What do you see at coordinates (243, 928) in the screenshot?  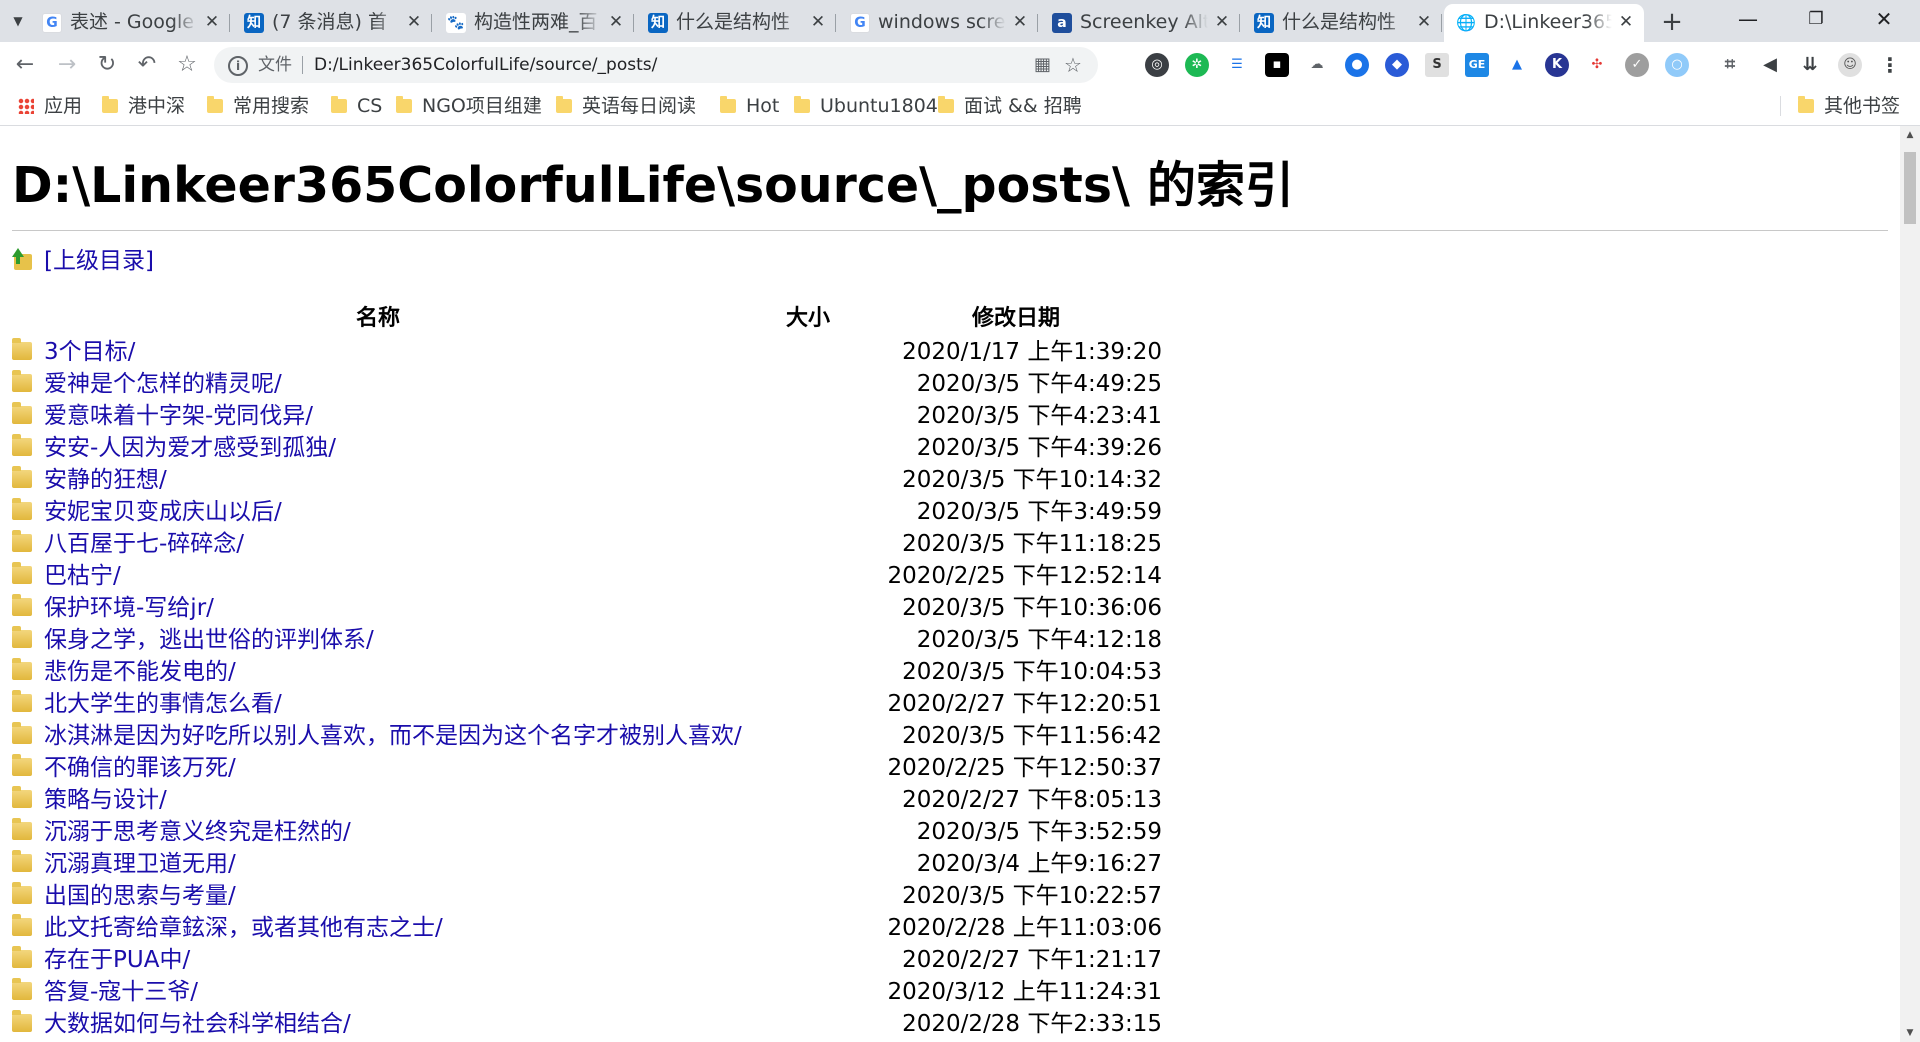 I see `folder-link: 此文托寄给章鉉深，或者其他有志之士/` at bounding box center [243, 928].